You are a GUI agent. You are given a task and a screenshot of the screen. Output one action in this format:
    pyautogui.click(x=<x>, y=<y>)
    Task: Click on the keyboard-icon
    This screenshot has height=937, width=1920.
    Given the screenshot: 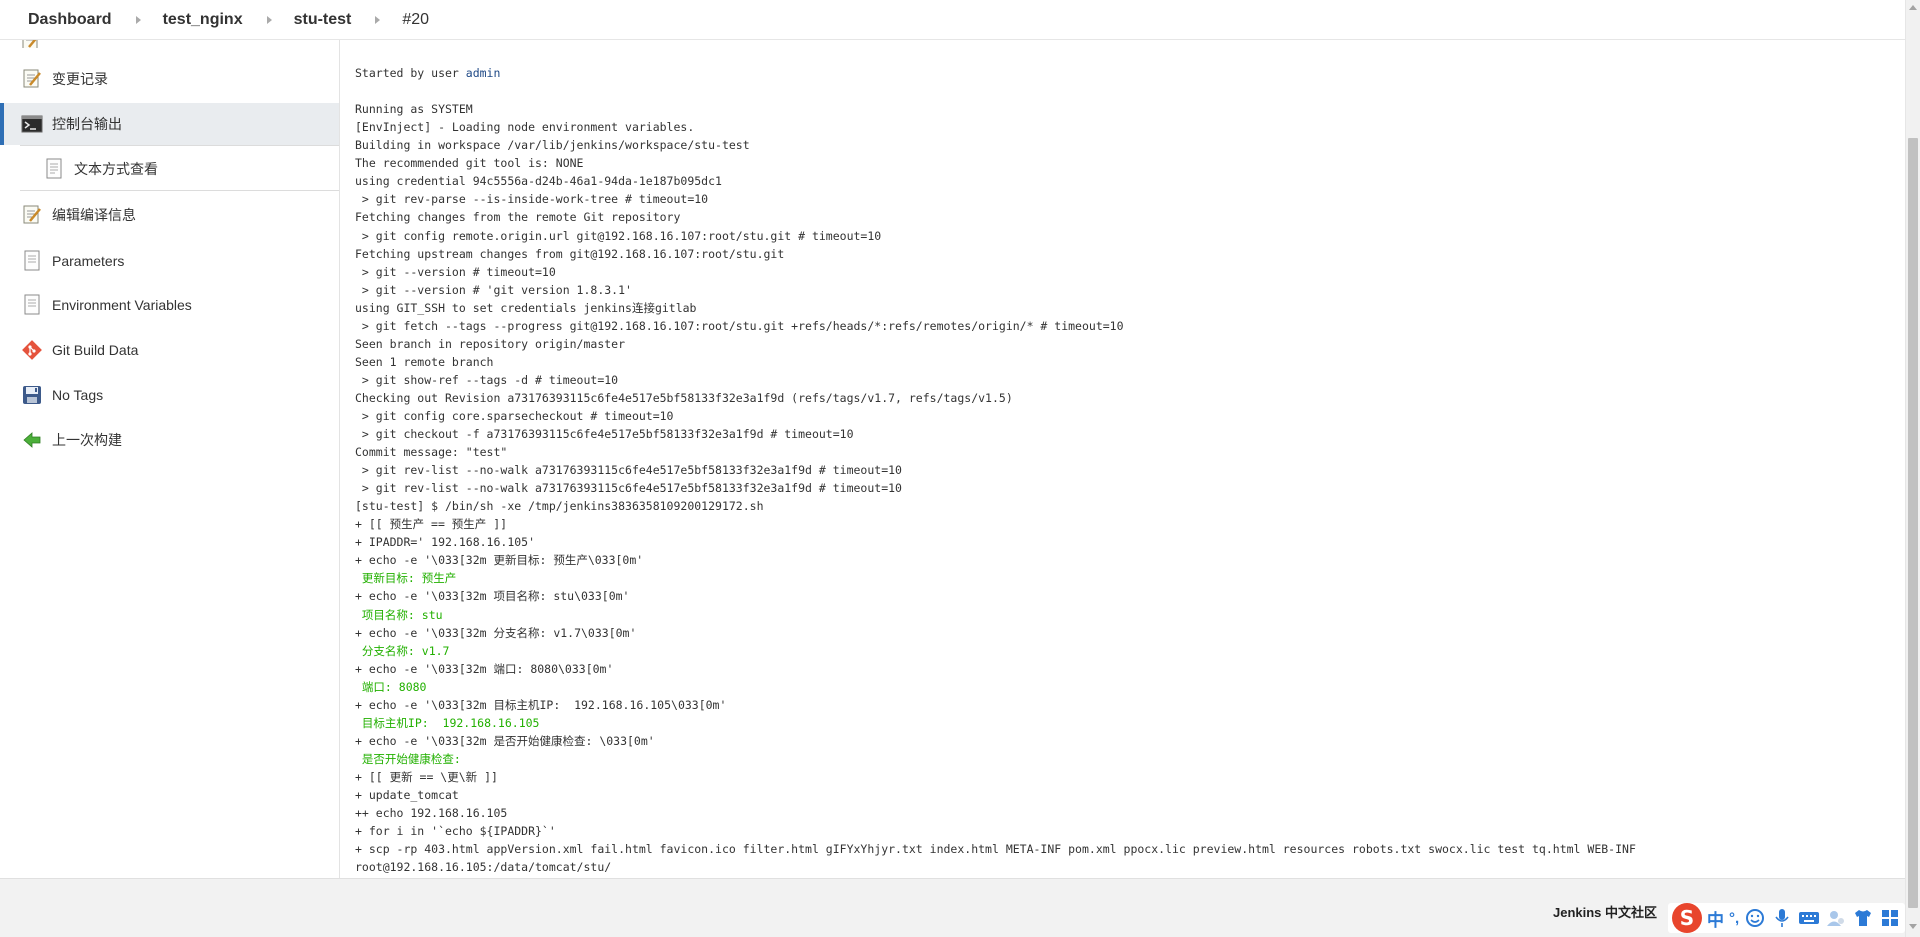 What is the action you would take?
    pyautogui.click(x=1809, y=918)
    